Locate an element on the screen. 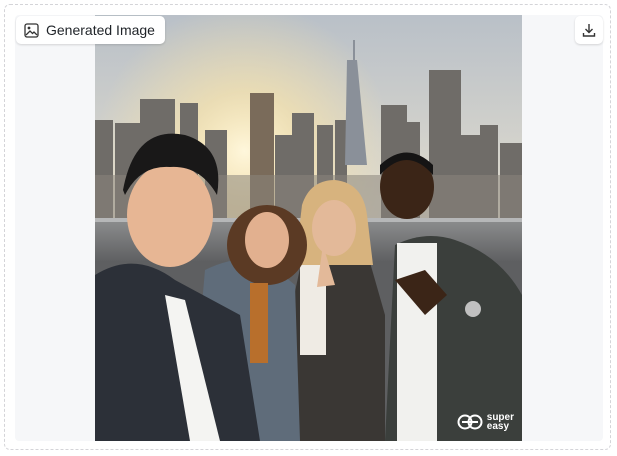 The width and height of the screenshot is (617, 456). watermark-logo-icon is located at coordinates (470, 422).